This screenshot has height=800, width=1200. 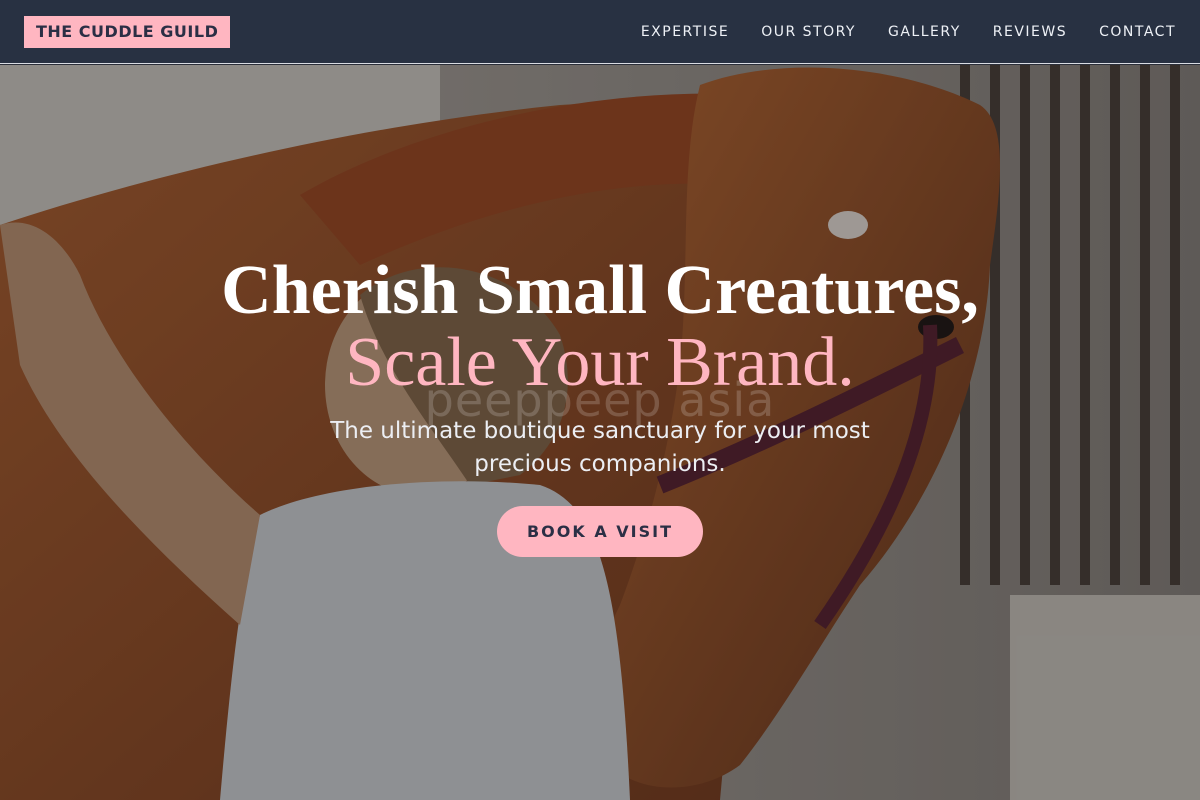 What do you see at coordinates (600, 531) in the screenshot?
I see `book-visit-button: BOOK A VISIT` at bounding box center [600, 531].